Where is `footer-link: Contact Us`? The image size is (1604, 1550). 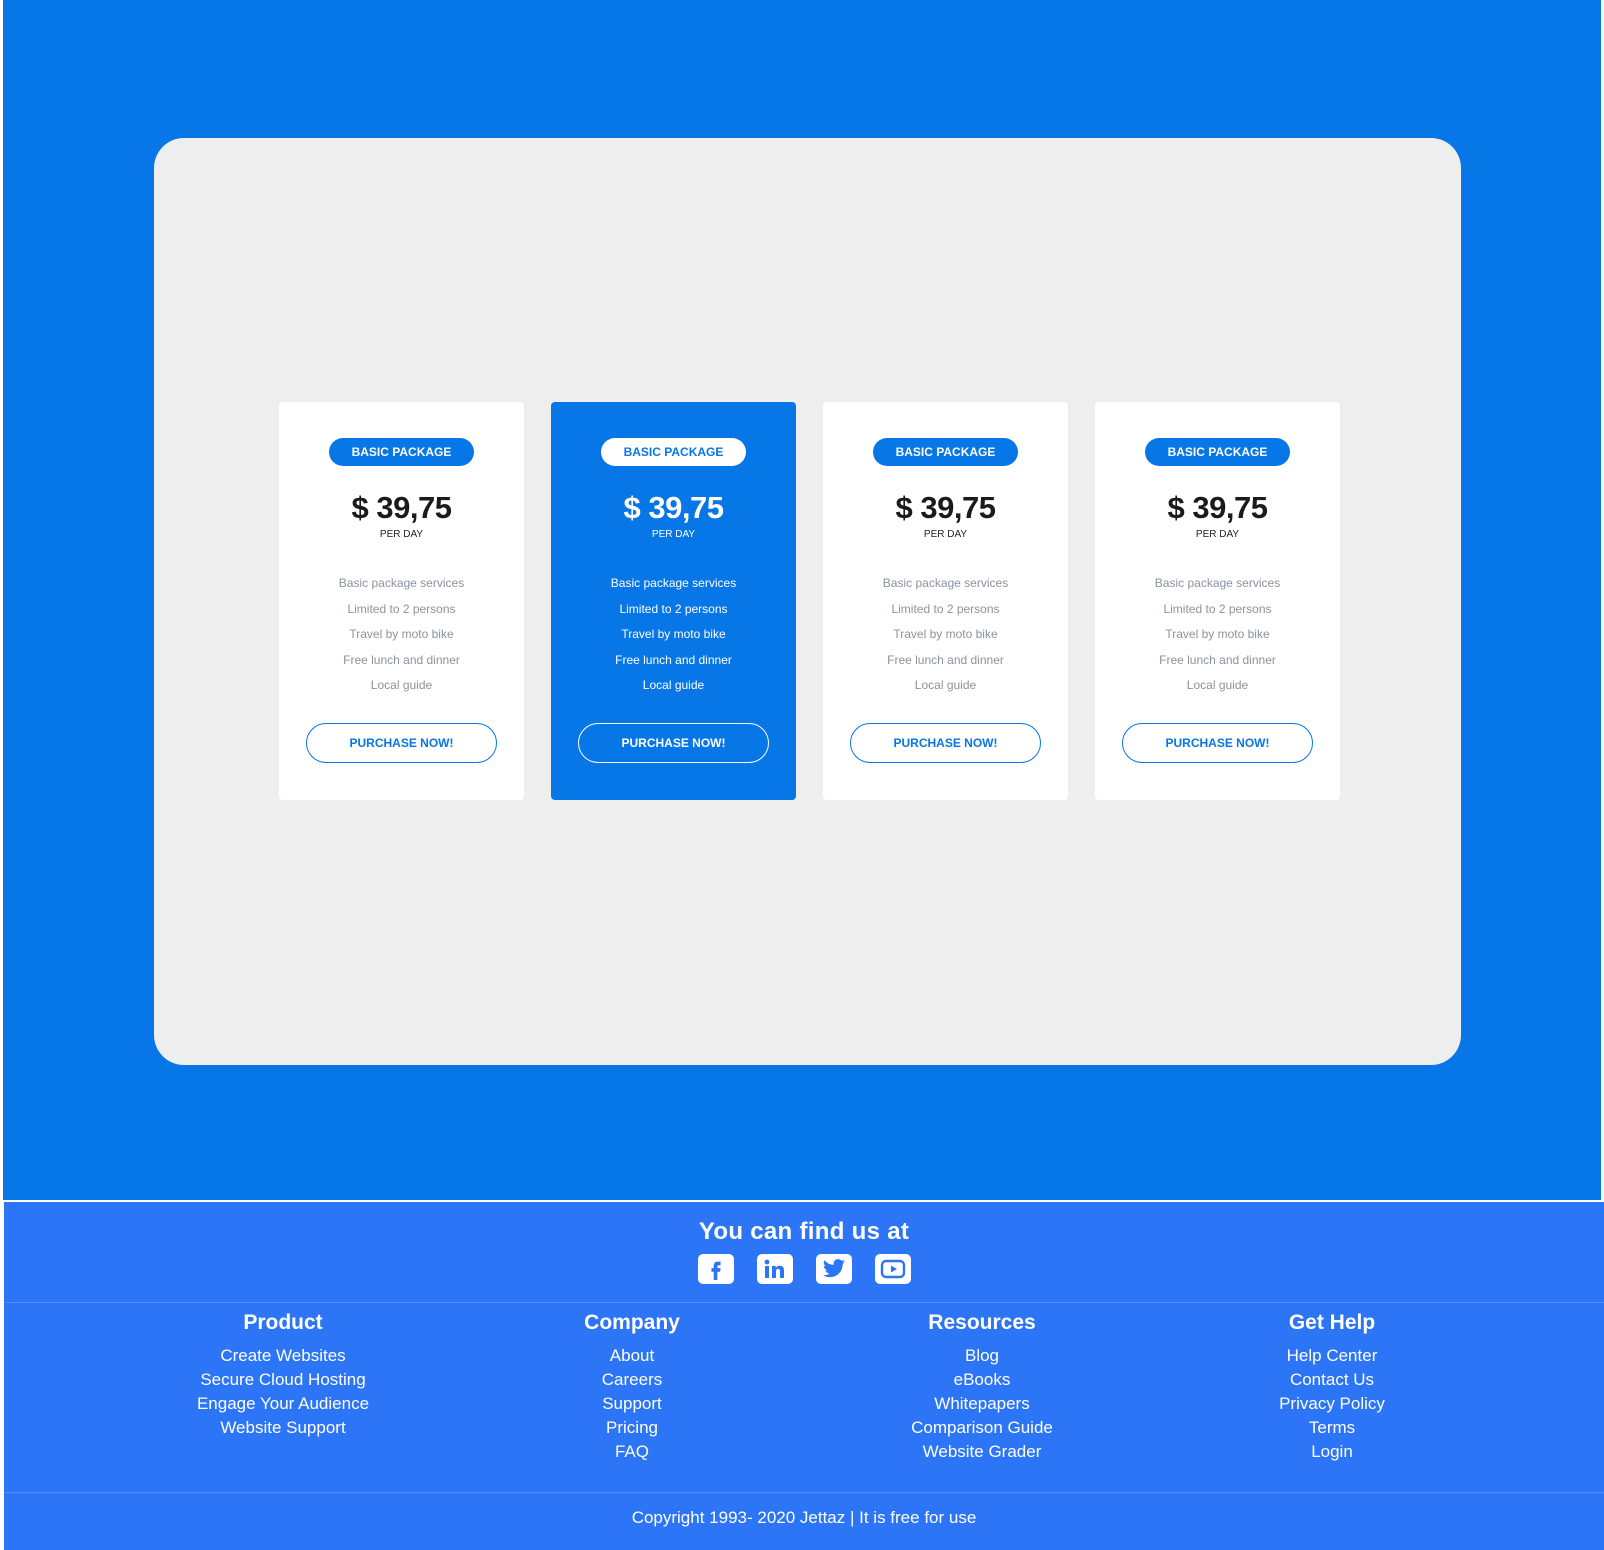 footer-link: Contact Us is located at coordinates (1332, 1380).